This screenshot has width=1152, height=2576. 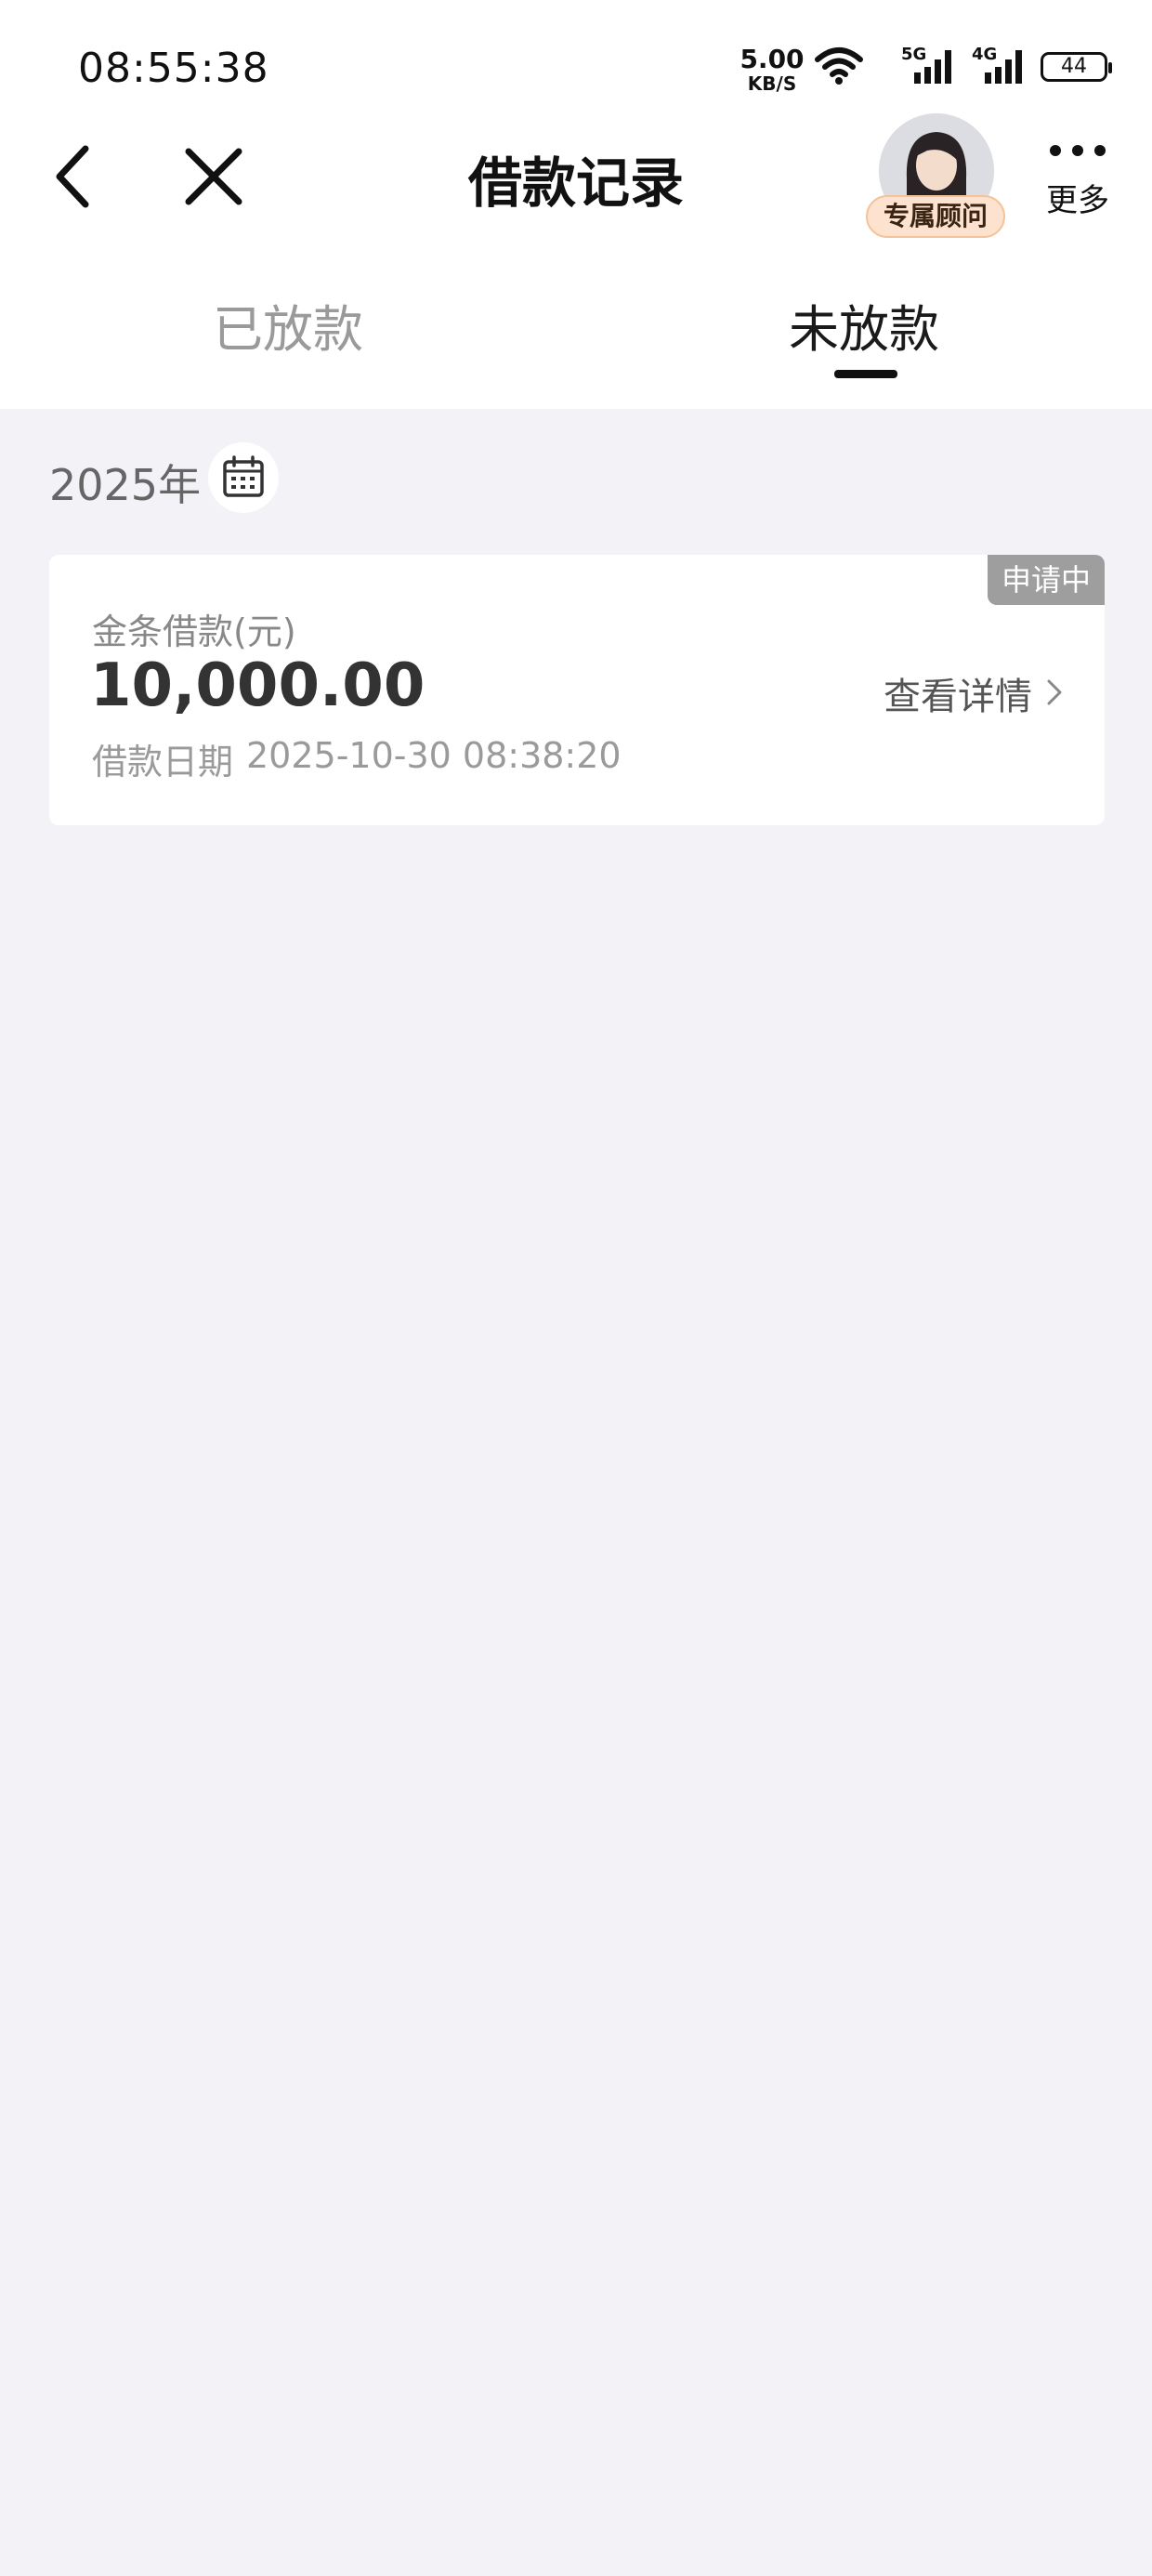 I want to click on year-label: 2025年, so click(x=125, y=485).